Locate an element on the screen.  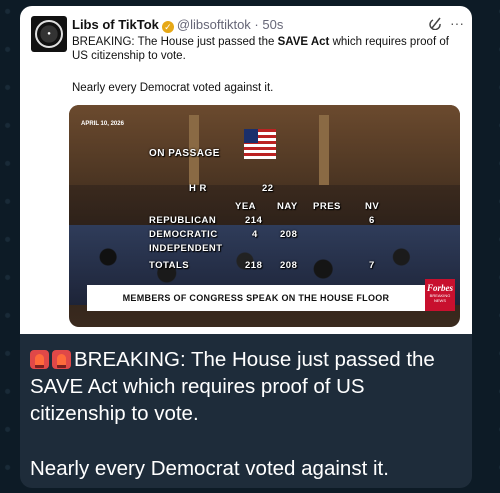
verified-badge-icon: ✓ is located at coordinates (167, 27).